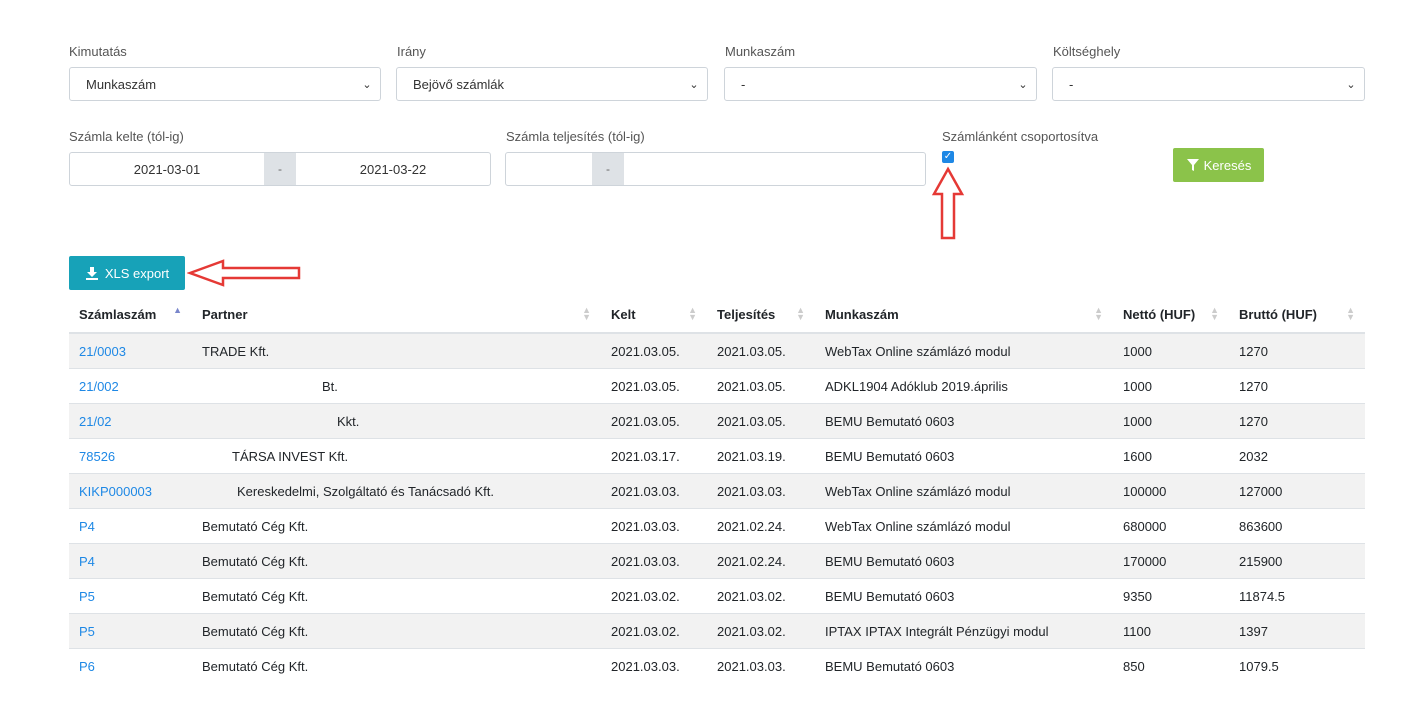 Image resolution: width=1406 pixels, height=713 pixels. I want to click on munkaszam-cell-text: WebTax Online számlázó modul, so click(918, 526).